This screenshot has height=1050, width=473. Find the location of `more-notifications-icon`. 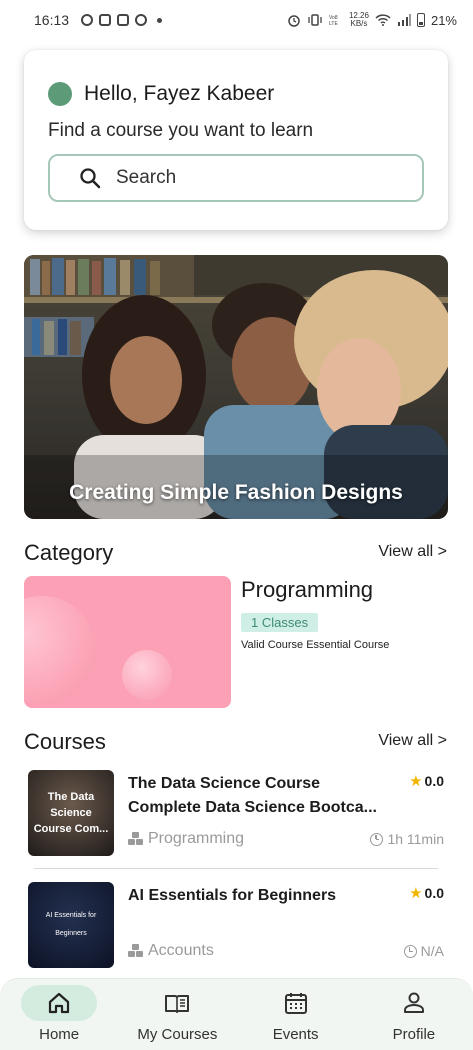

more-notifications-icon is located at coordinates (160, 20).